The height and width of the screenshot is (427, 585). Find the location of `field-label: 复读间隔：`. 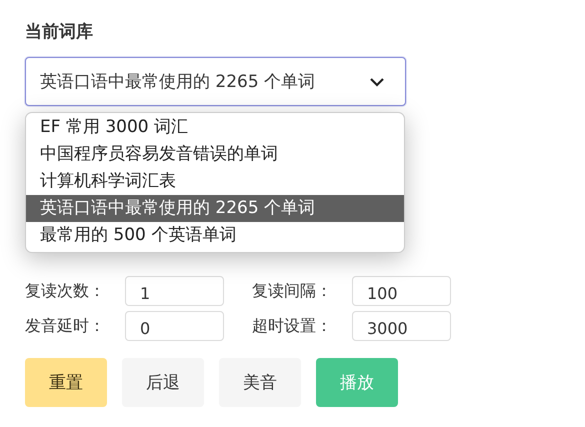

field-label: 复读间隔： is located at coordinates (288, 291).